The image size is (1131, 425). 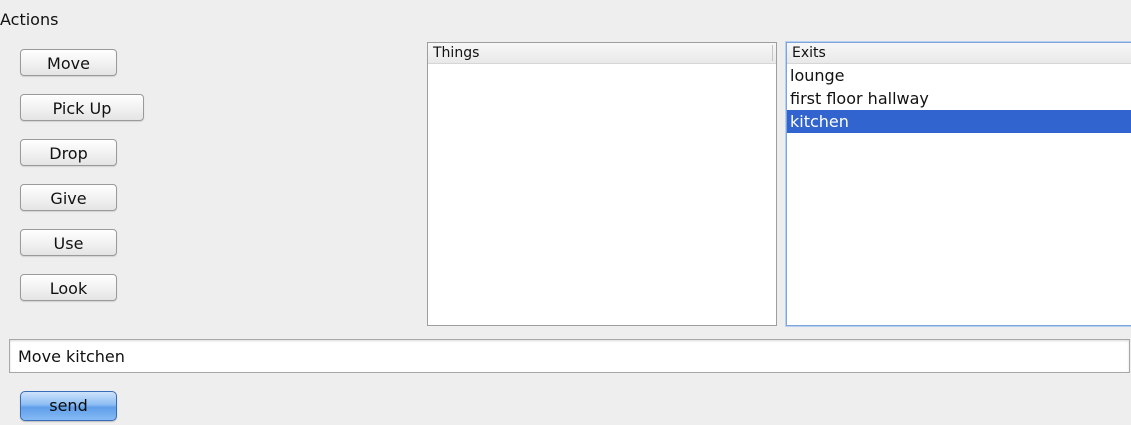 What do you see at coordinates (29, 19) in the screenshot?
I see `actions-title: Actions` at bounding box center [29, 19].